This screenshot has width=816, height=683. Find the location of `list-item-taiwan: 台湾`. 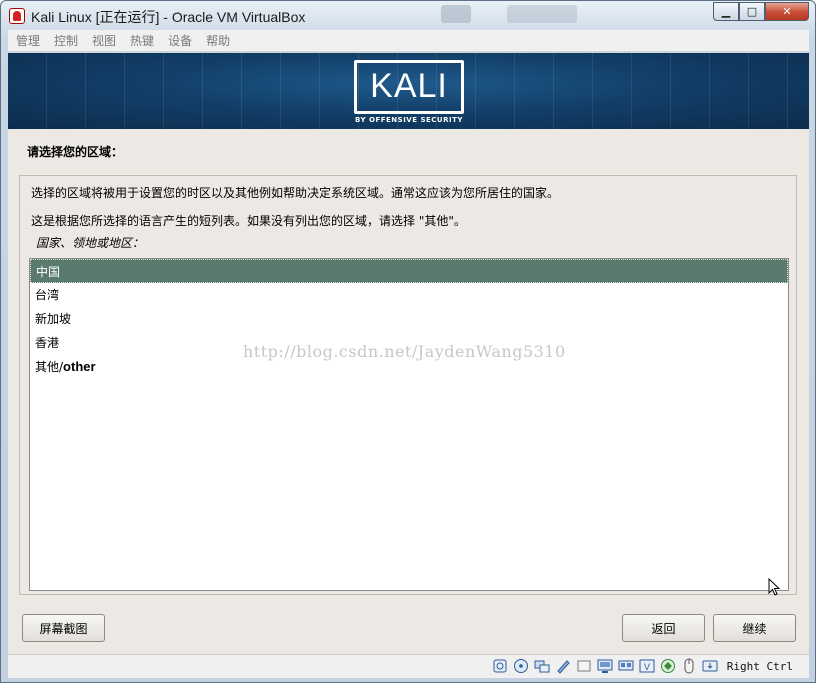

list-item-taiwan: 台湾 is located at coordinates (409, 295).